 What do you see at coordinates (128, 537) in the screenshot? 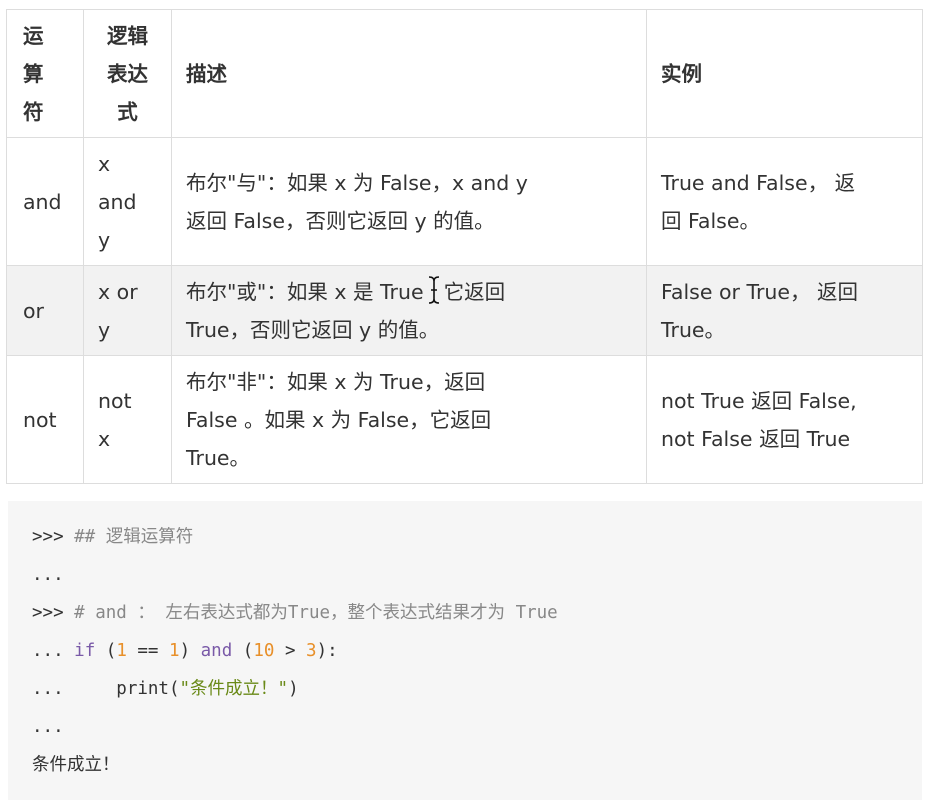
I see `code-comment: ## 逻辑运算符` at bounding box center [128, 537].